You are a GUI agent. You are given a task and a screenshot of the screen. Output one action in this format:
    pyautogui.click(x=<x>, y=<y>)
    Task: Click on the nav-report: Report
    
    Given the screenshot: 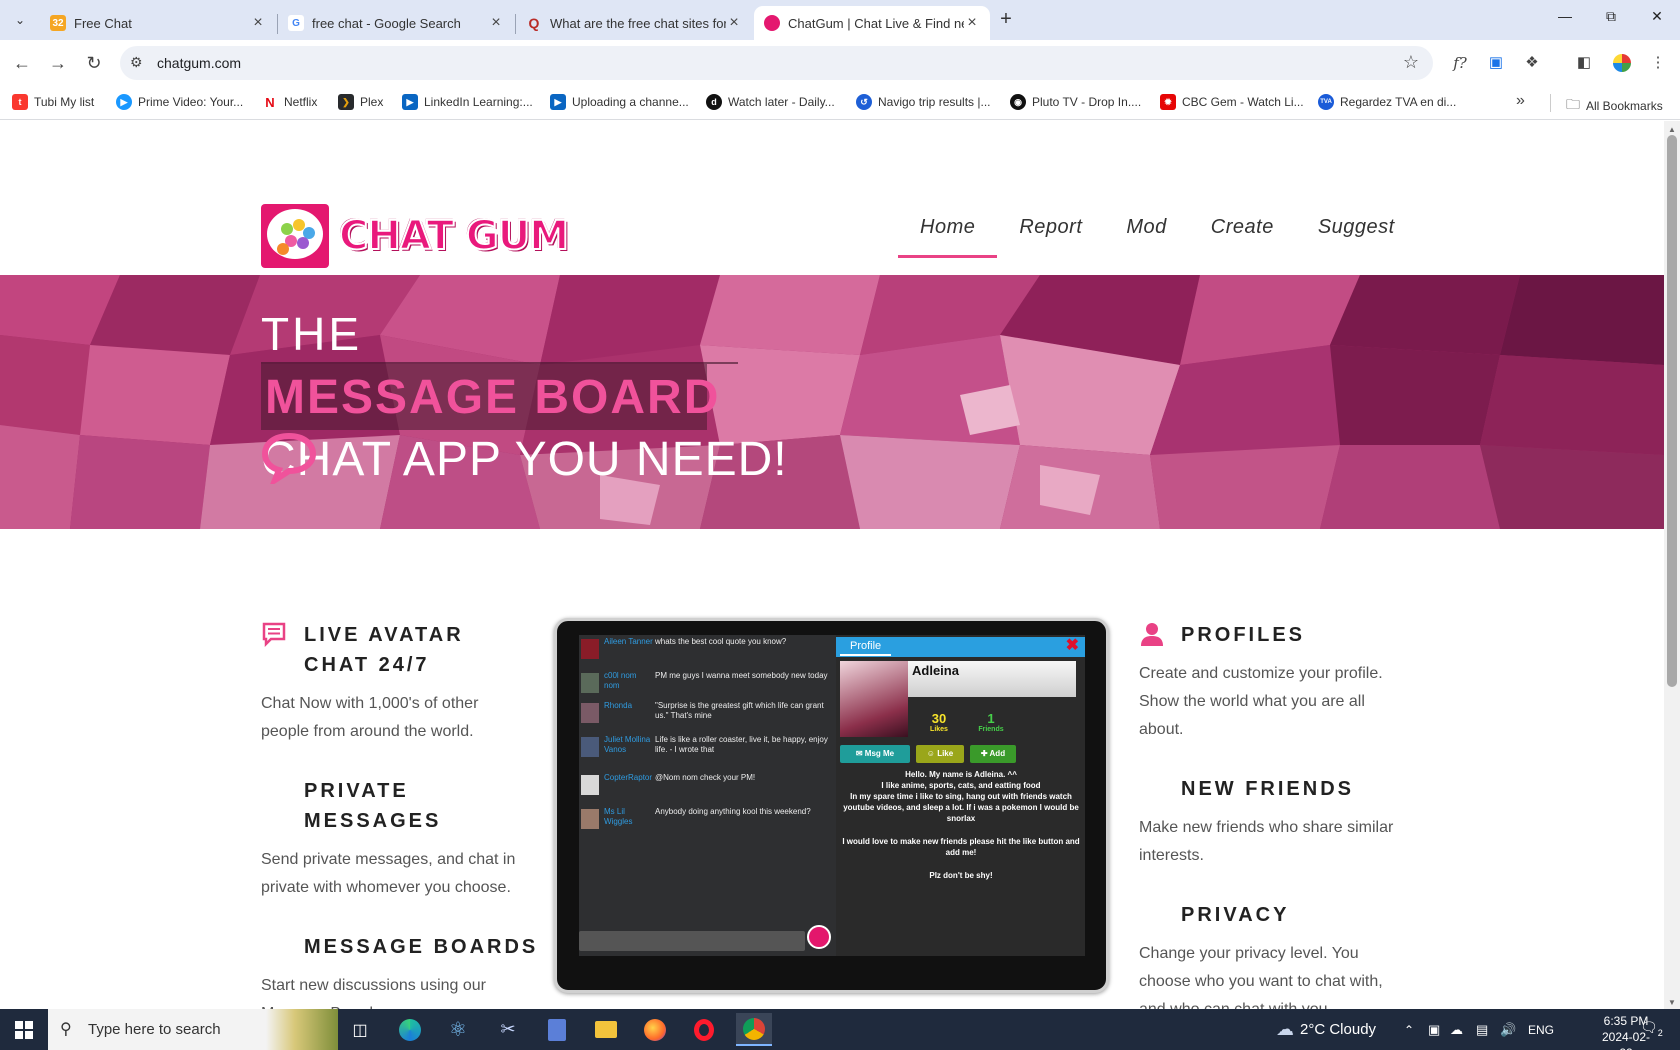 What is the action you would take?
    pyautogui.click(x=1050, y=227)
    